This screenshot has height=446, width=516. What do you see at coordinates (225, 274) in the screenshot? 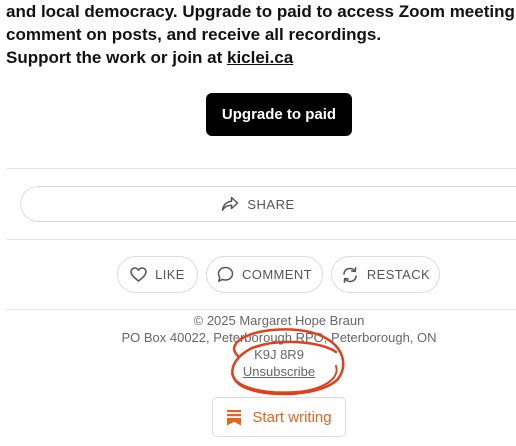
I see `speech-bubble-icon` at bounding box center [225, 274].